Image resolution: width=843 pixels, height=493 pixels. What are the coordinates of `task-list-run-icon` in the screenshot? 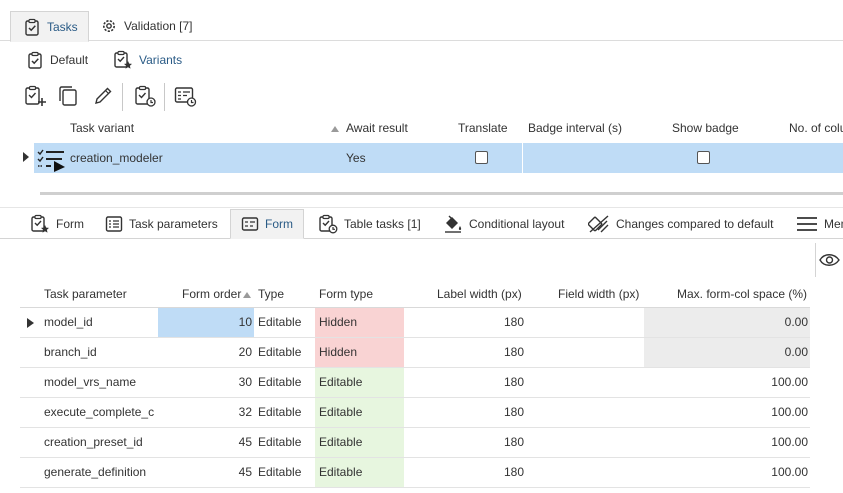 It's located at (52, 160).